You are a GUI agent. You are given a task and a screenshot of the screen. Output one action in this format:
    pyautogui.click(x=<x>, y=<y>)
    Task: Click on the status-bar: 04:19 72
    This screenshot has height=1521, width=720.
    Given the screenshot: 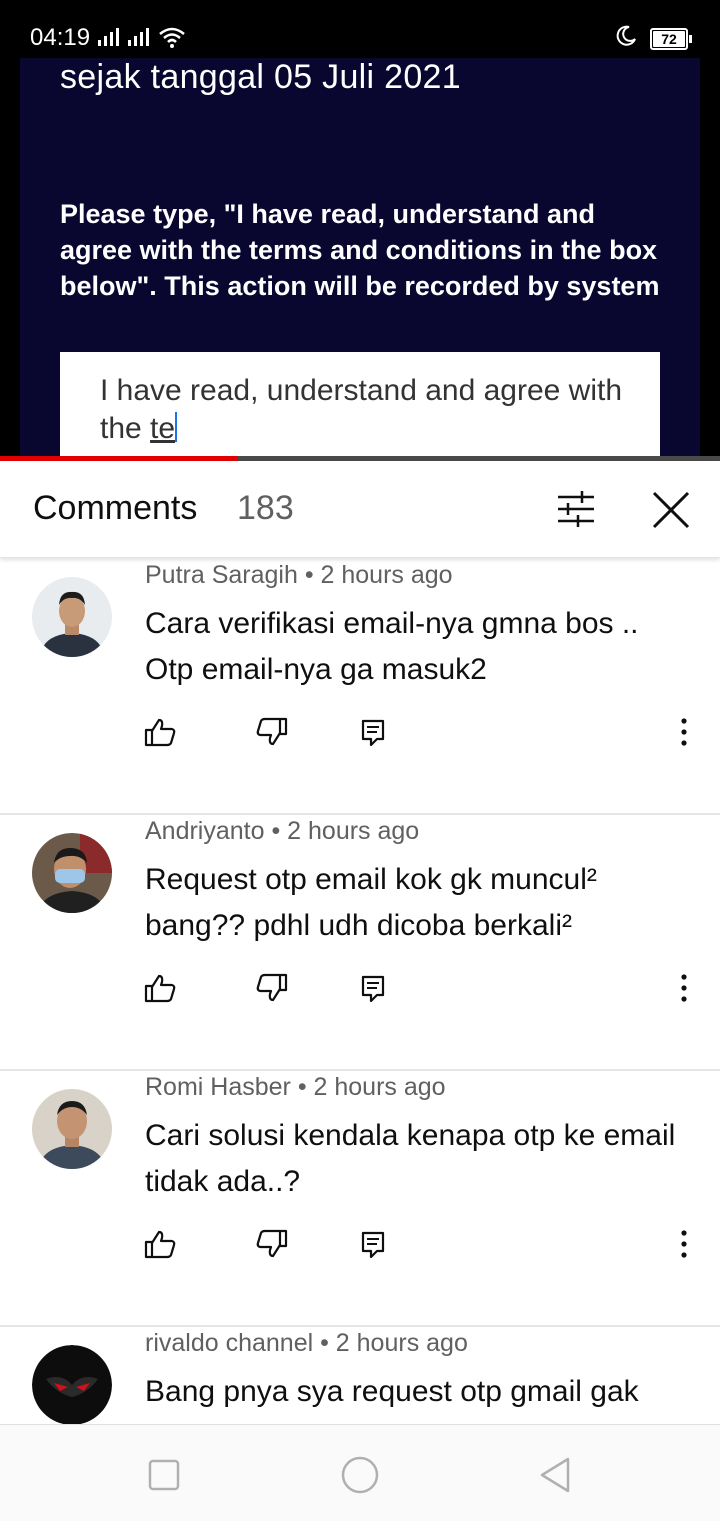 What is the action you would take?
    pyautogui.click(x=360, y=29)
    